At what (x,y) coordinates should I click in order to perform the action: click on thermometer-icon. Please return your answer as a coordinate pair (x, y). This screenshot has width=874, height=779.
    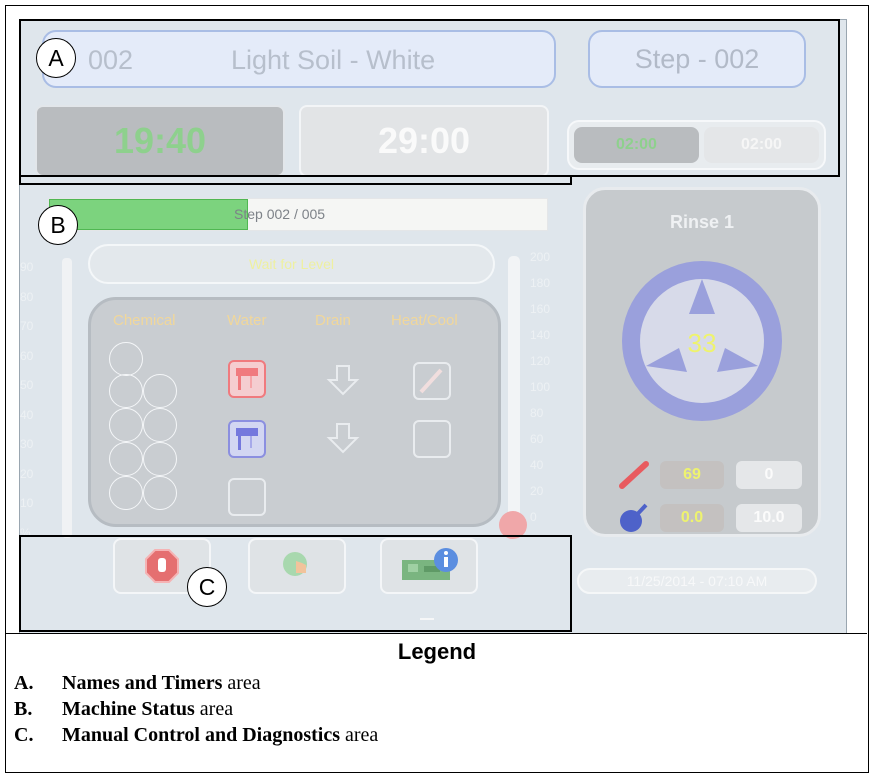
    Looking at the image, I should click on (634, 475).